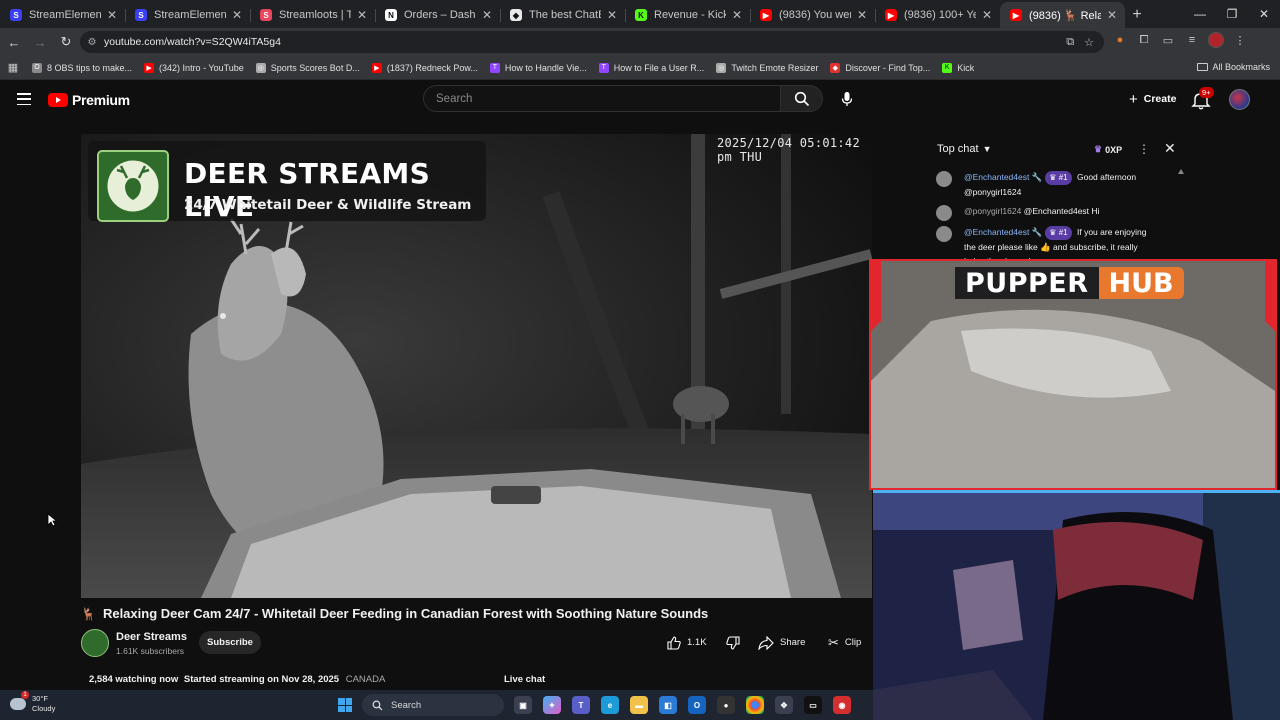 The width and height of the screenshot is (1280, 720). Describe the element at coordinates (37, 67) in the screenshot. I see `bookmark-favicon-icon: O` at that location.